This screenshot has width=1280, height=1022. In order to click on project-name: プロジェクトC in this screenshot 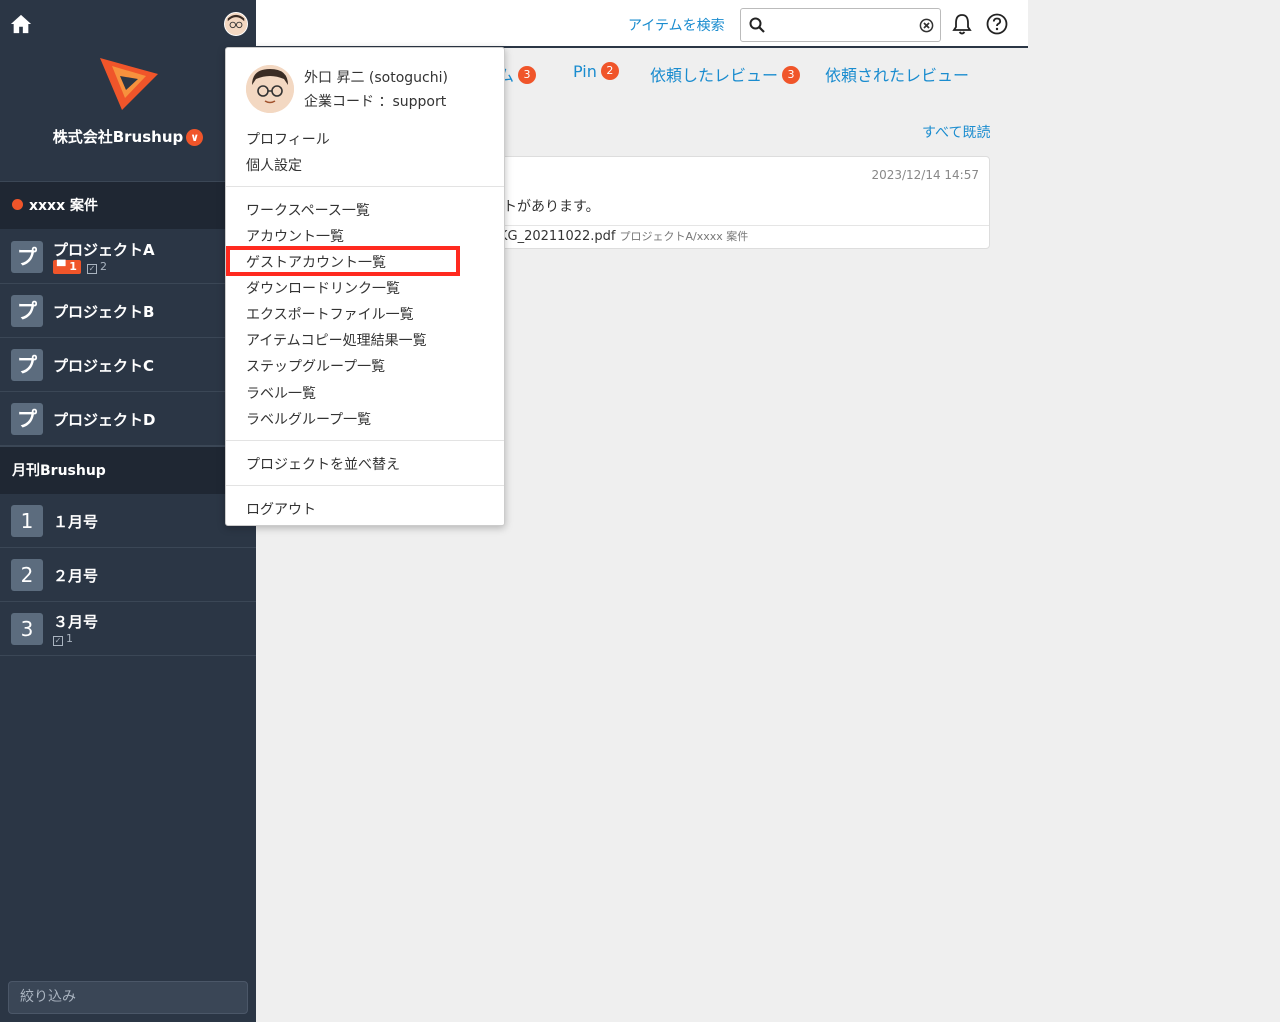, I will do `click(104, 366)`.